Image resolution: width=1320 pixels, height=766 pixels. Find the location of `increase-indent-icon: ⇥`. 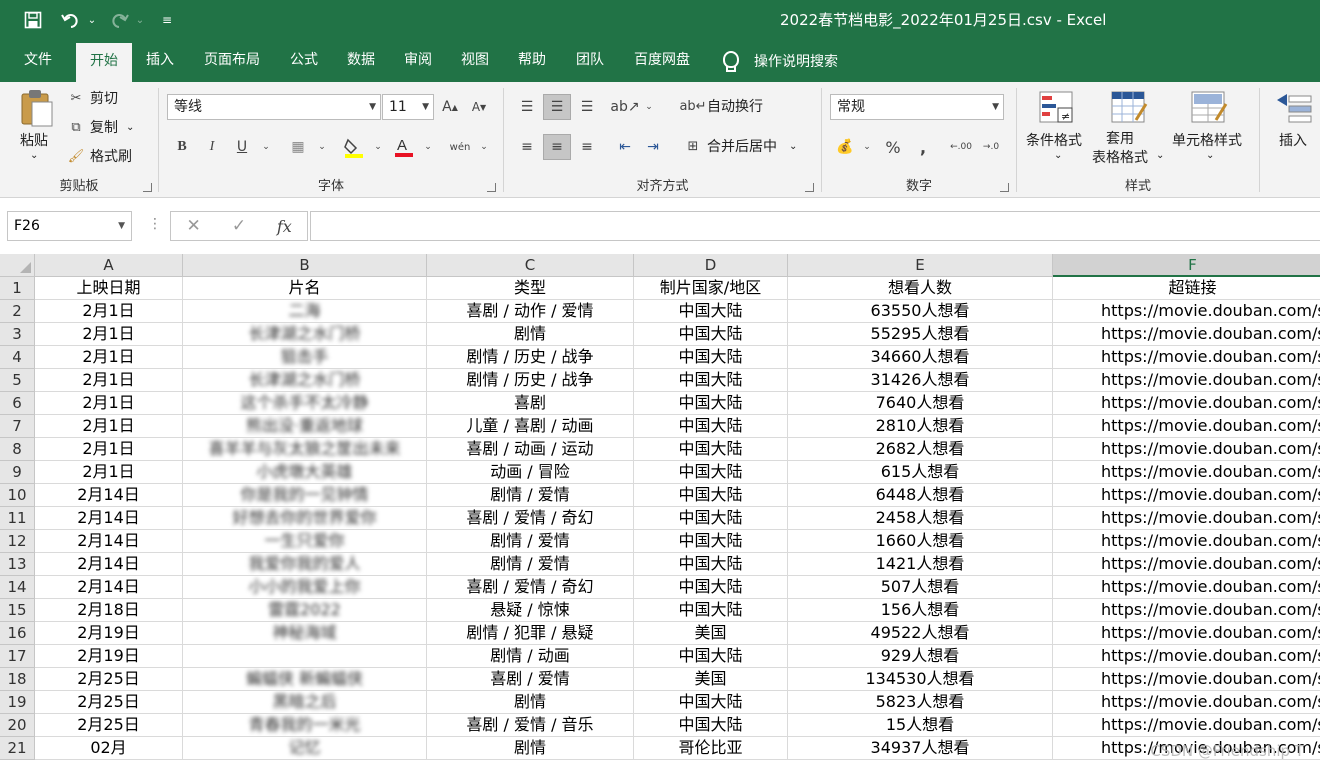

increase-indent-icon: ⇥ is located at coordinates (653, 147).